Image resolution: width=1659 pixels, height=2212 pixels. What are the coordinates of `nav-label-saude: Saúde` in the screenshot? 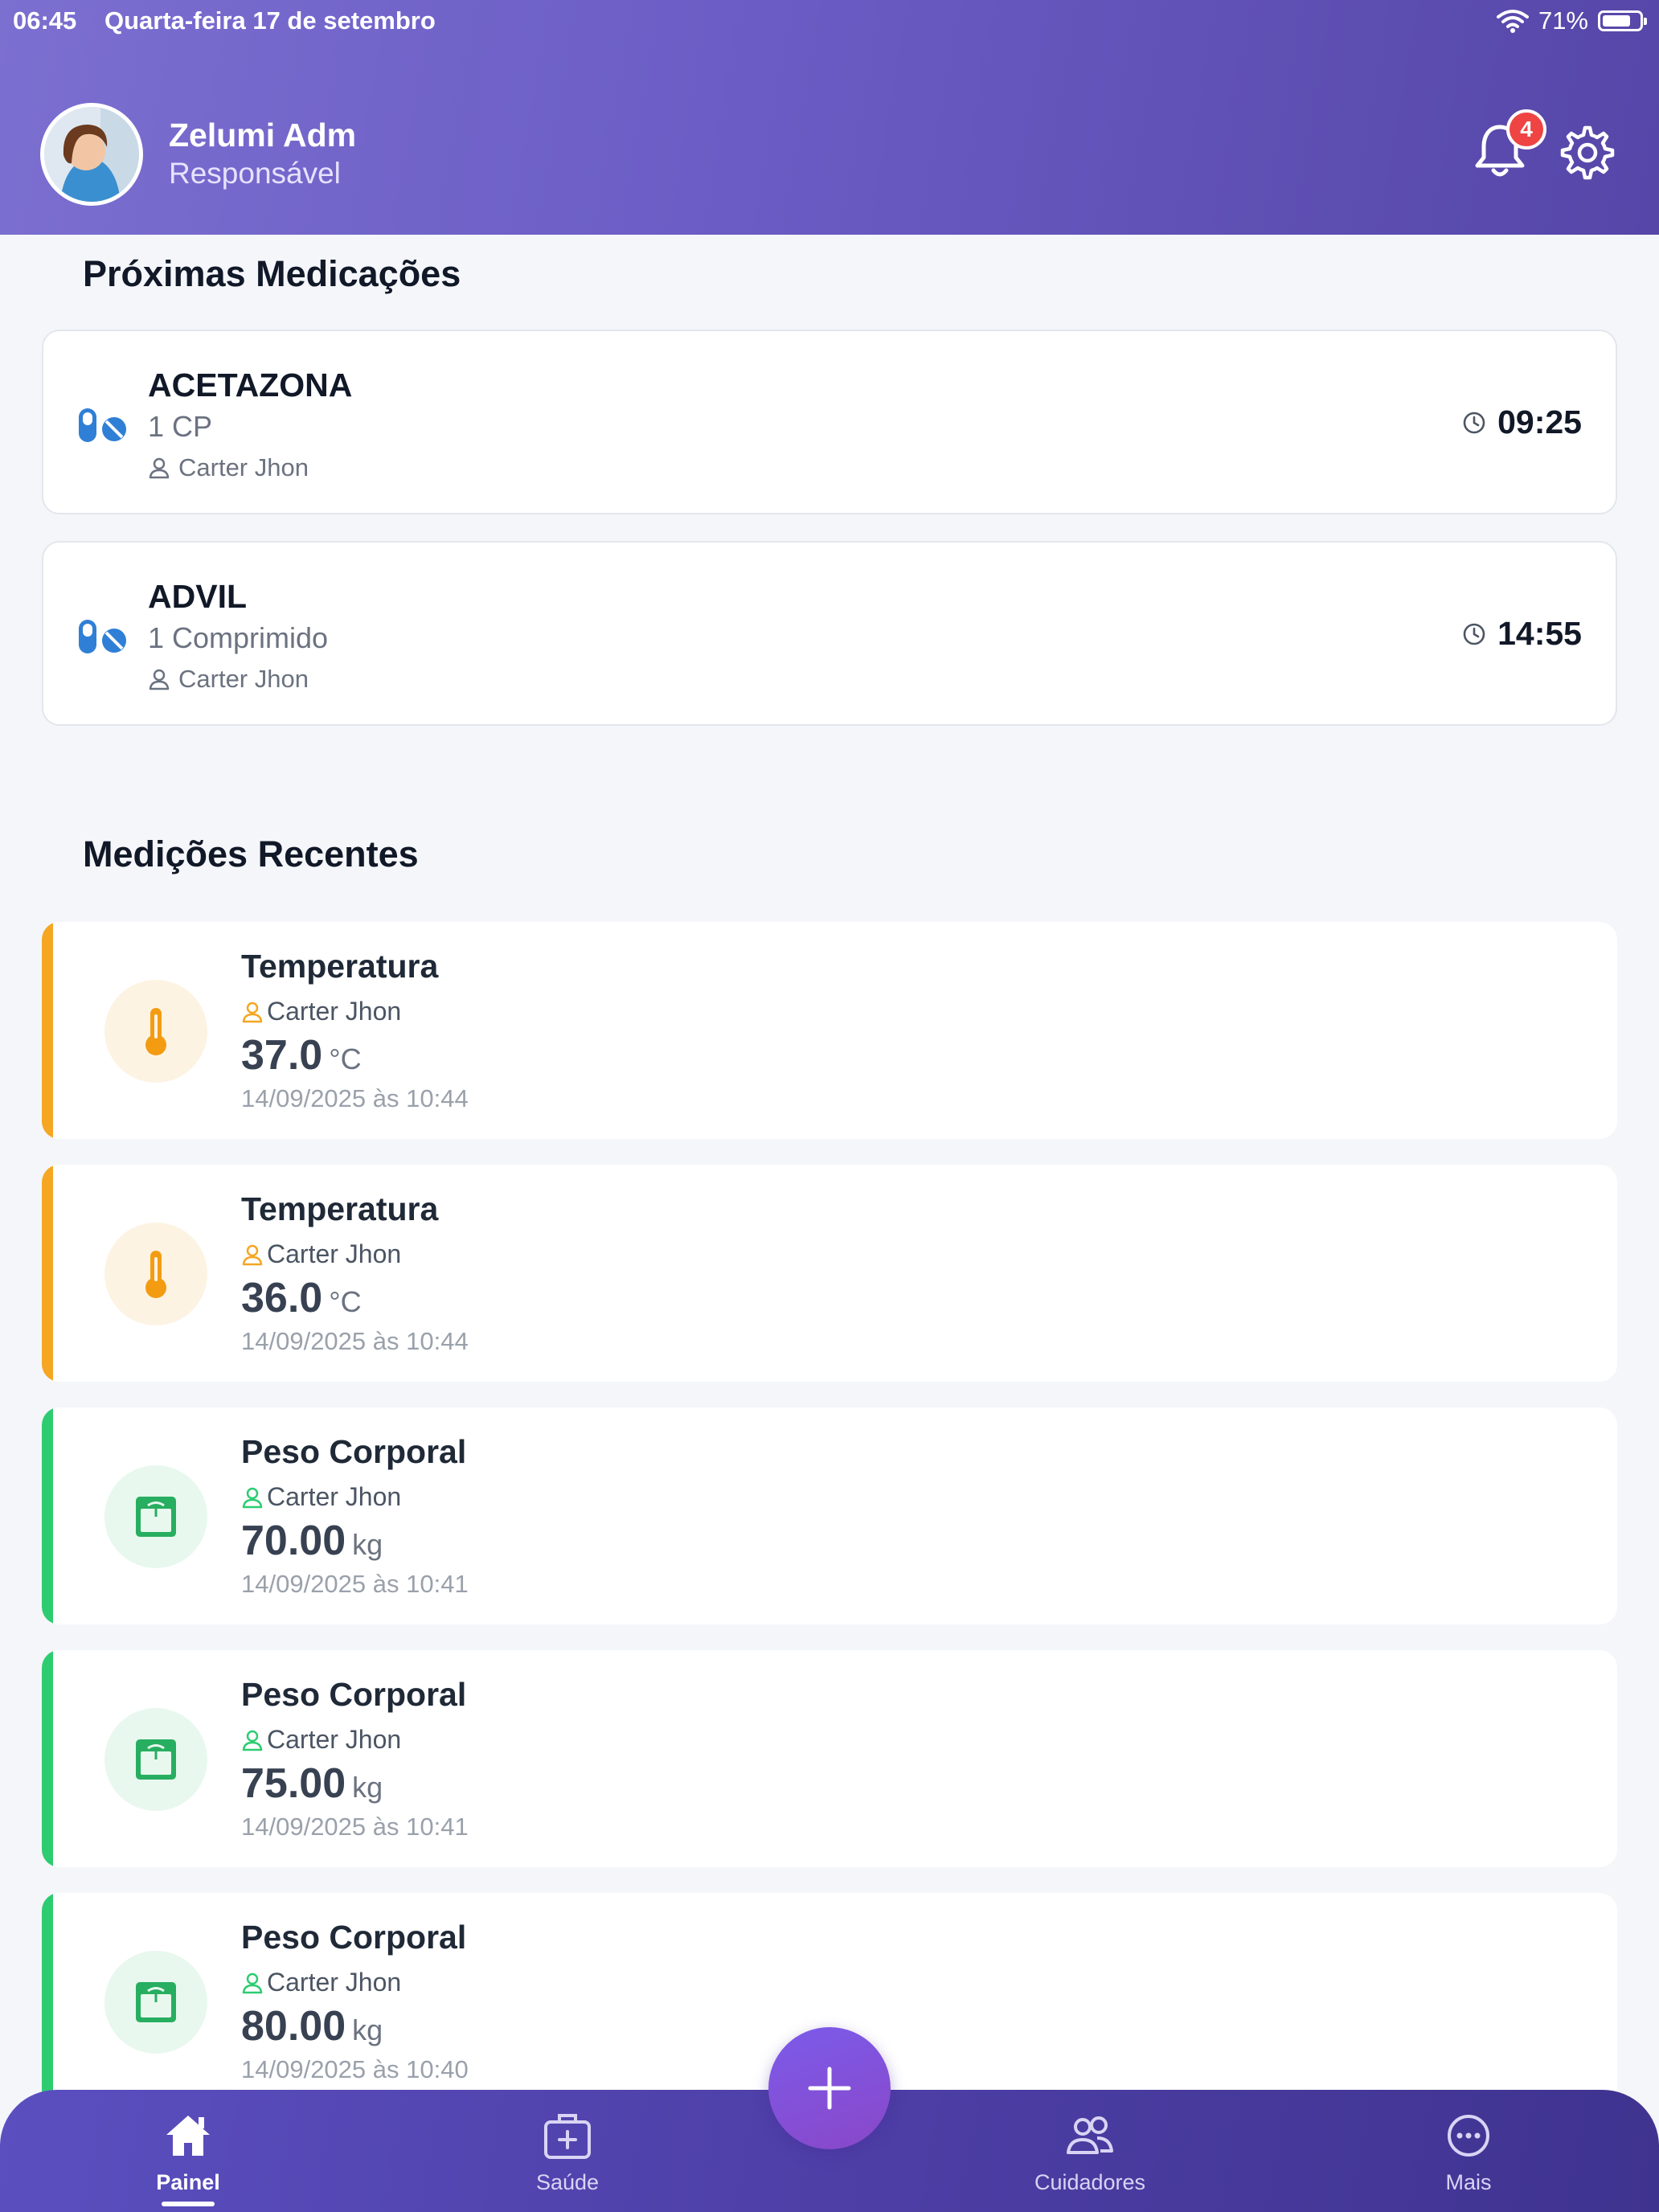 It's located at (567, 2182).